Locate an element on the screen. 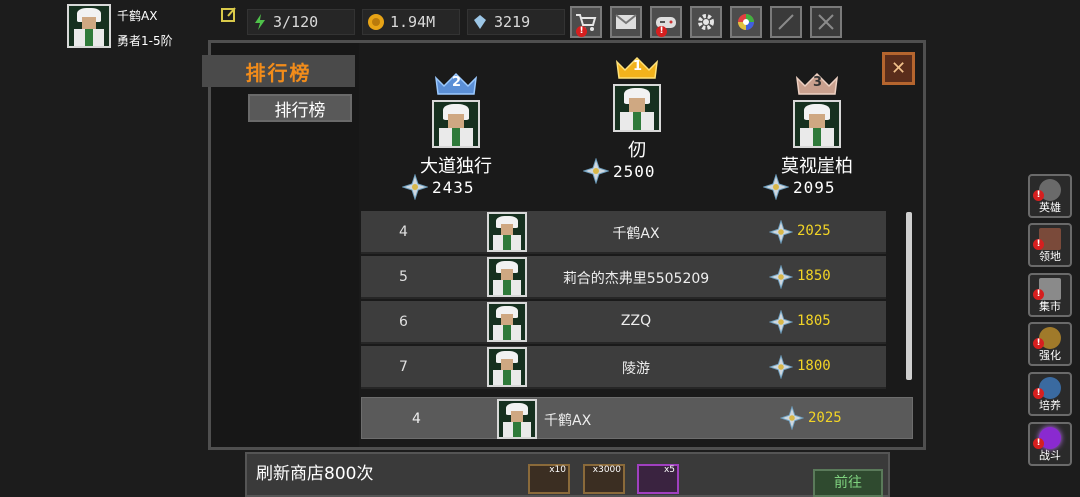  reward-coin-item: x3000 is located at coordinates (604, 479).